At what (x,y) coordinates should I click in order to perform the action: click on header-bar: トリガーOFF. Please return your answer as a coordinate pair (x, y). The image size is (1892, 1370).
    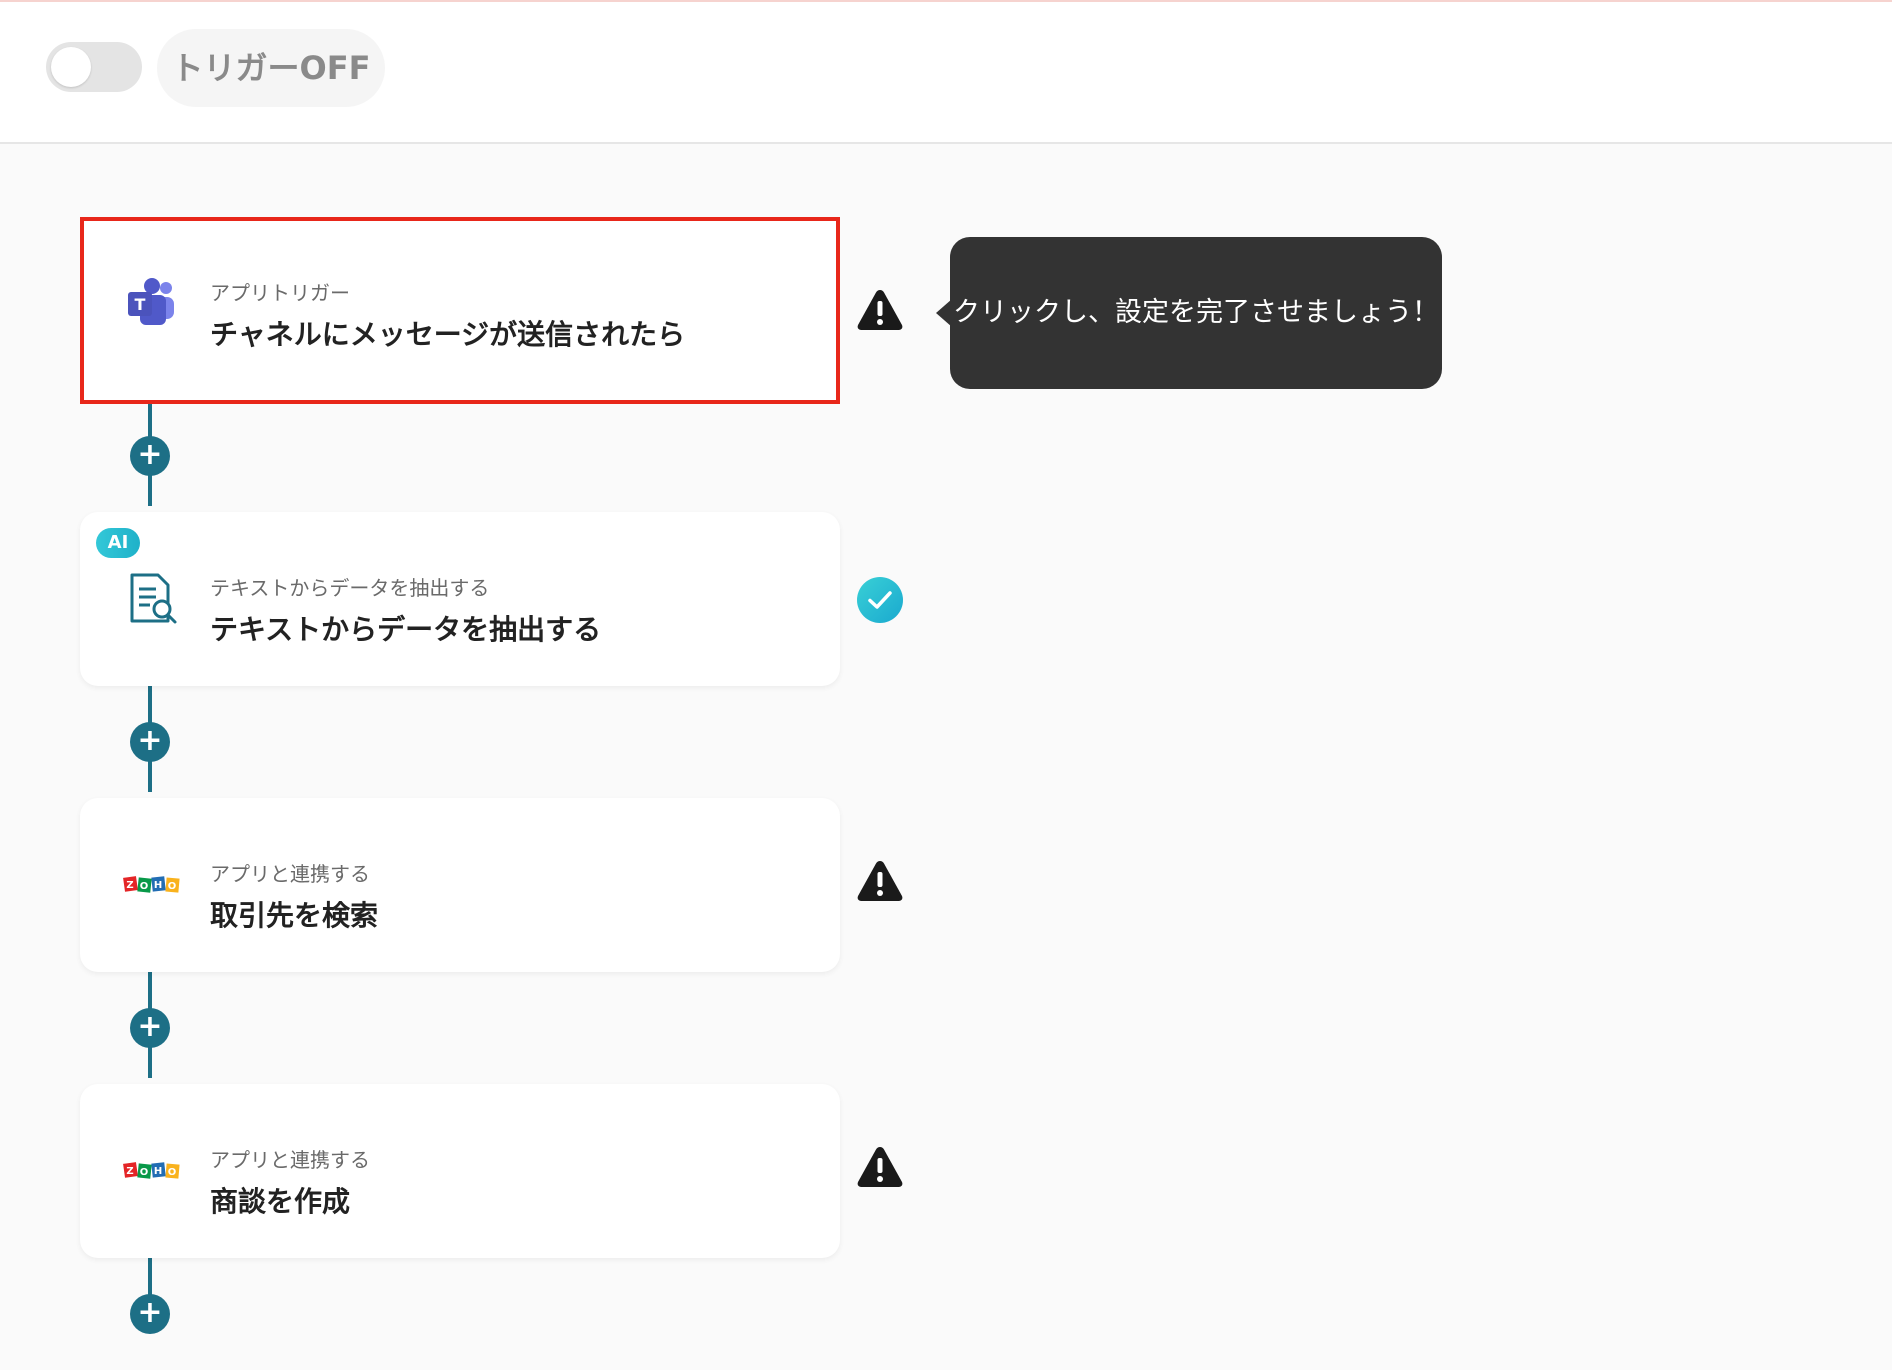
    Looking at the image, I should click on (946, 72).